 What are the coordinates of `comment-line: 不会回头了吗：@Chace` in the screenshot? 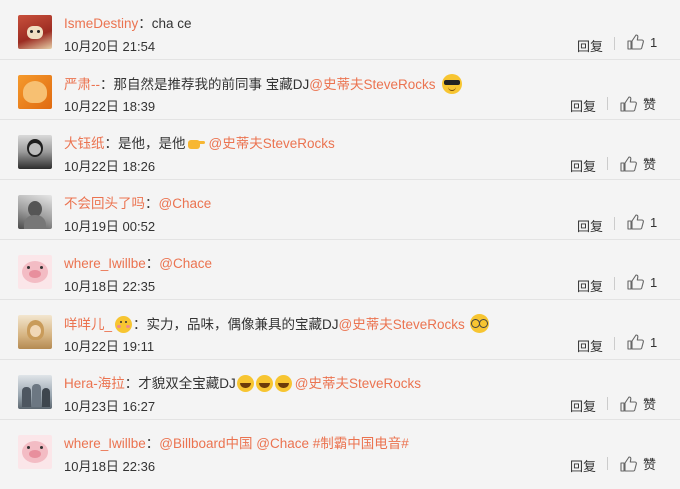 It's located at (317, 204).